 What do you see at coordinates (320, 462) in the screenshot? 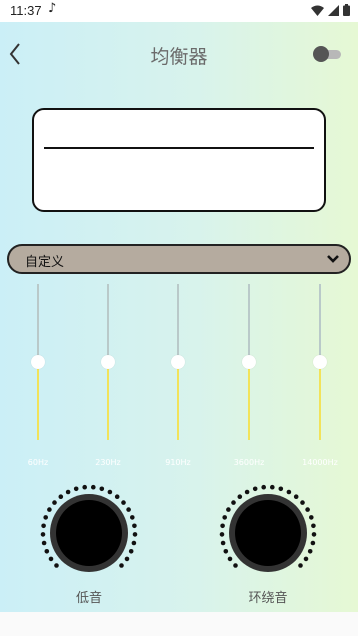
I see `band-frequency-label: 14000Hz` at bounding box center [320, 462].